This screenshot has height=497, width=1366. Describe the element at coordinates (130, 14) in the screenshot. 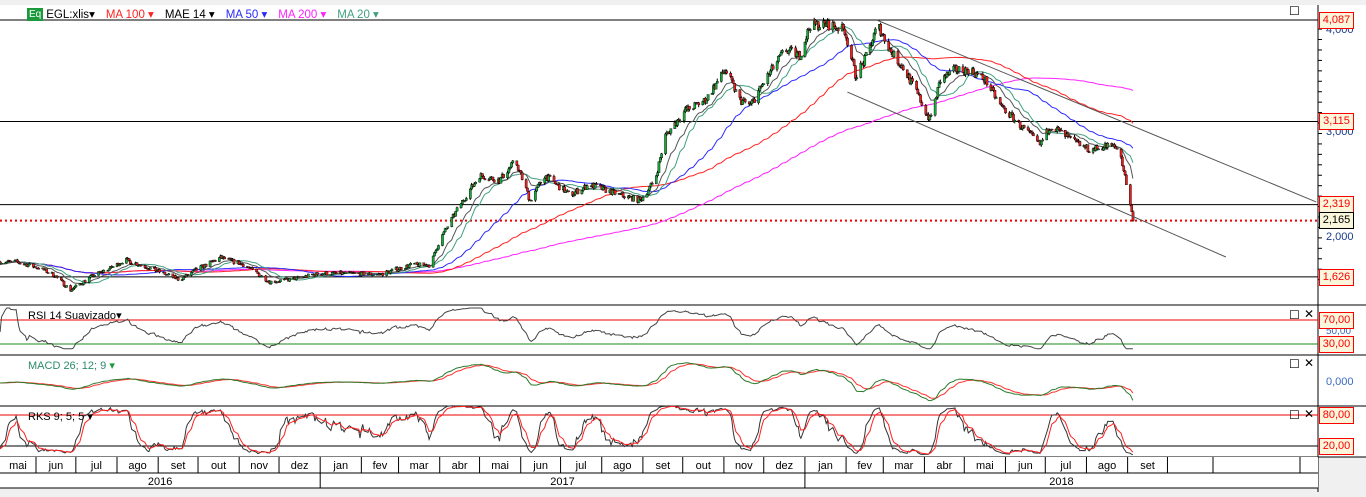

I see `legend-ma100: MA 100 ▾` at that location.